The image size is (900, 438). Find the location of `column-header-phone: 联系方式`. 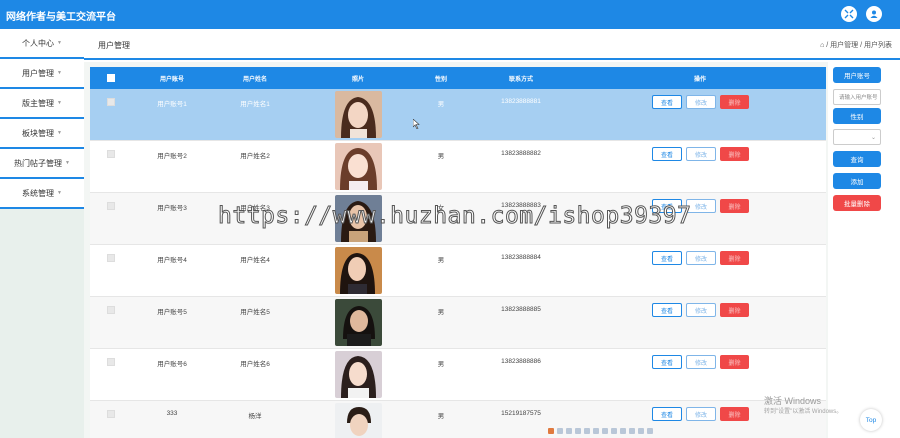

column-header-phone: 联系方式 is located at coordinates (521, 78).